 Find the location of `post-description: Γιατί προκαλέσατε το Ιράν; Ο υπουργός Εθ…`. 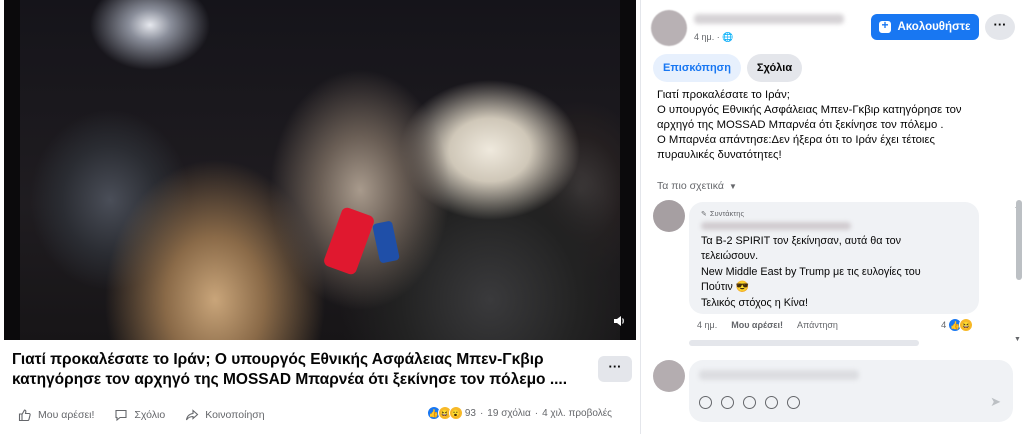

post-description: Γιατί προκαλέσατε το Ιράν; Ο υπουργός Εθ… is located at coordinates (832, 125).